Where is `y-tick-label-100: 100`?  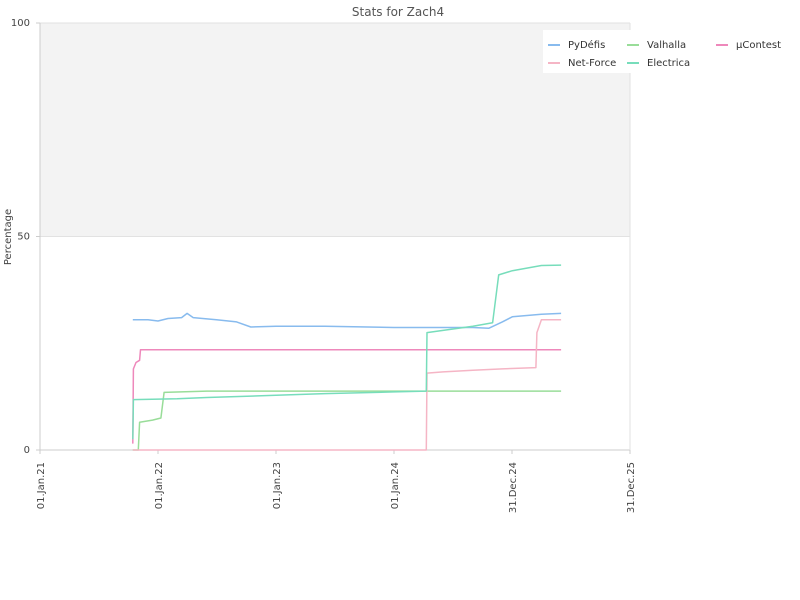
y-tick-label-100: 100 is located at coordinates (20, 23).